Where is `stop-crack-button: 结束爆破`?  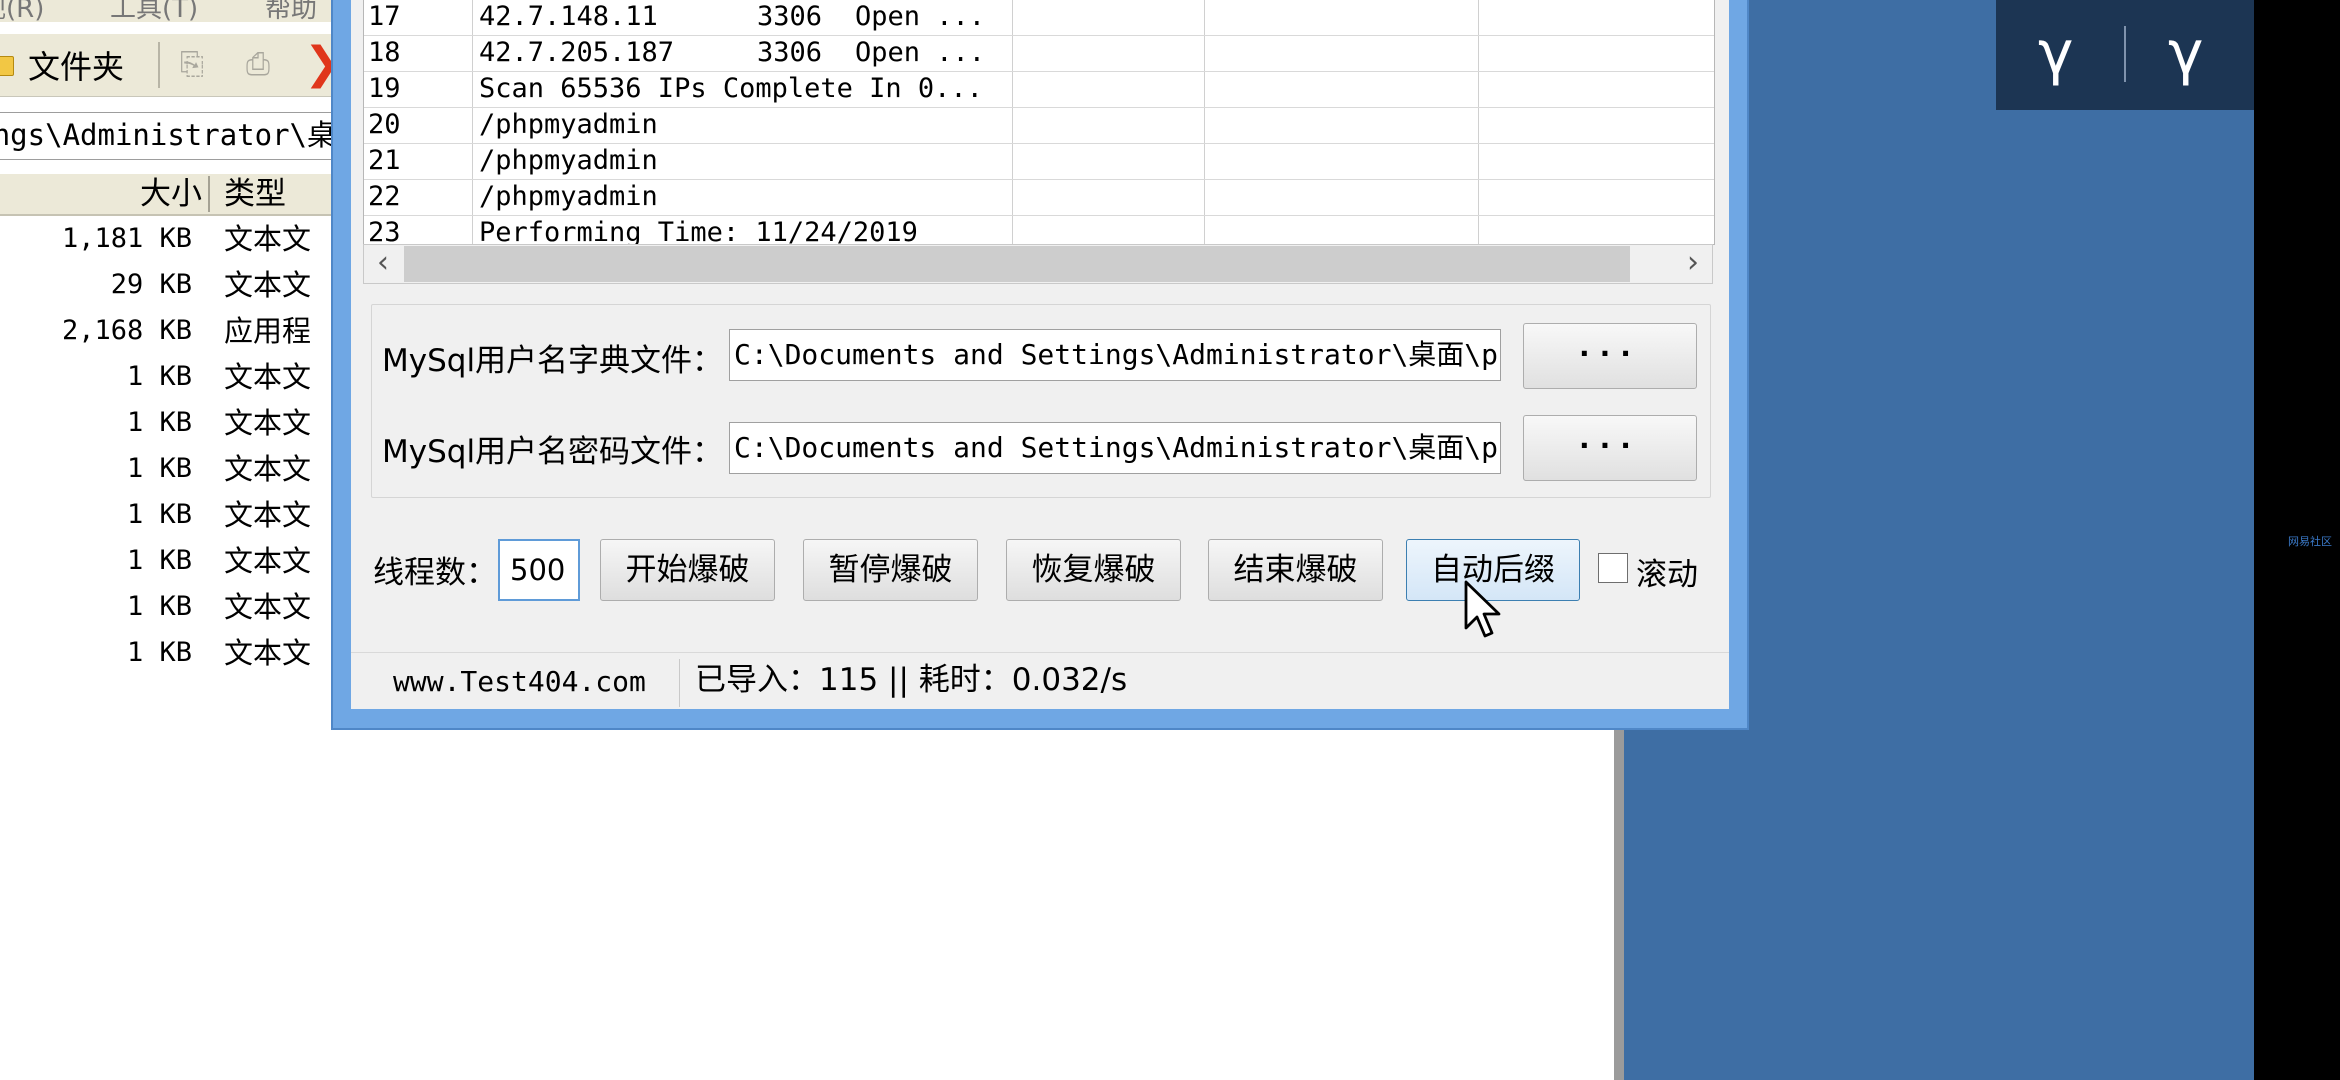 stop-crack-button: 结束爆破 is located at coordinates (1295, 570).